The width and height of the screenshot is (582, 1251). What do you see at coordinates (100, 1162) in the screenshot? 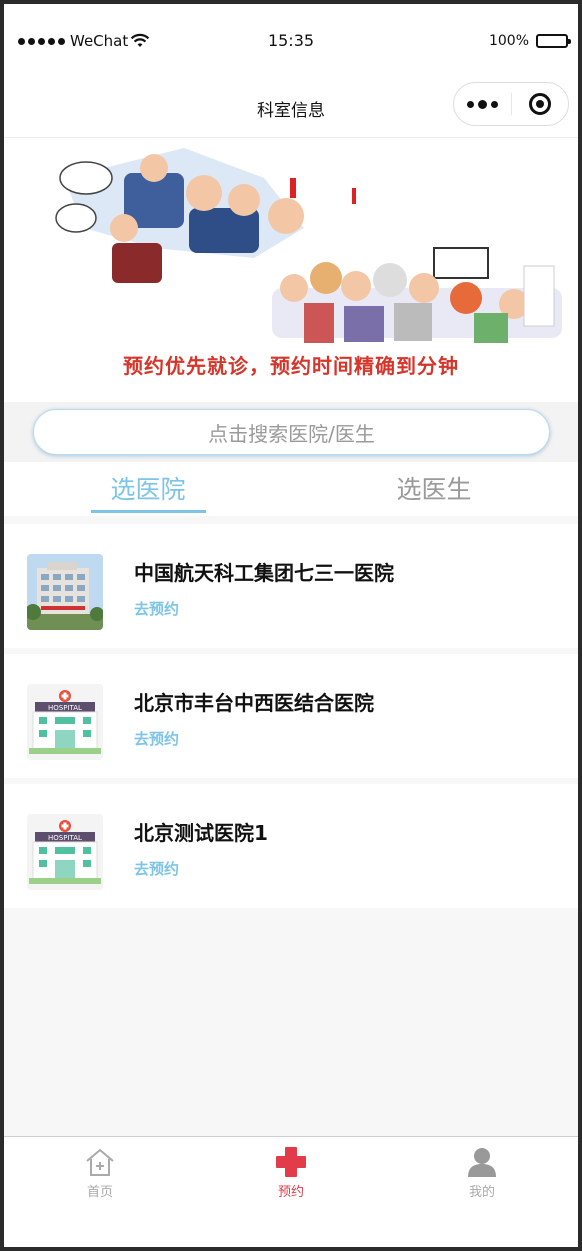
I see `home-icon` at bounding box center [100, 1162].